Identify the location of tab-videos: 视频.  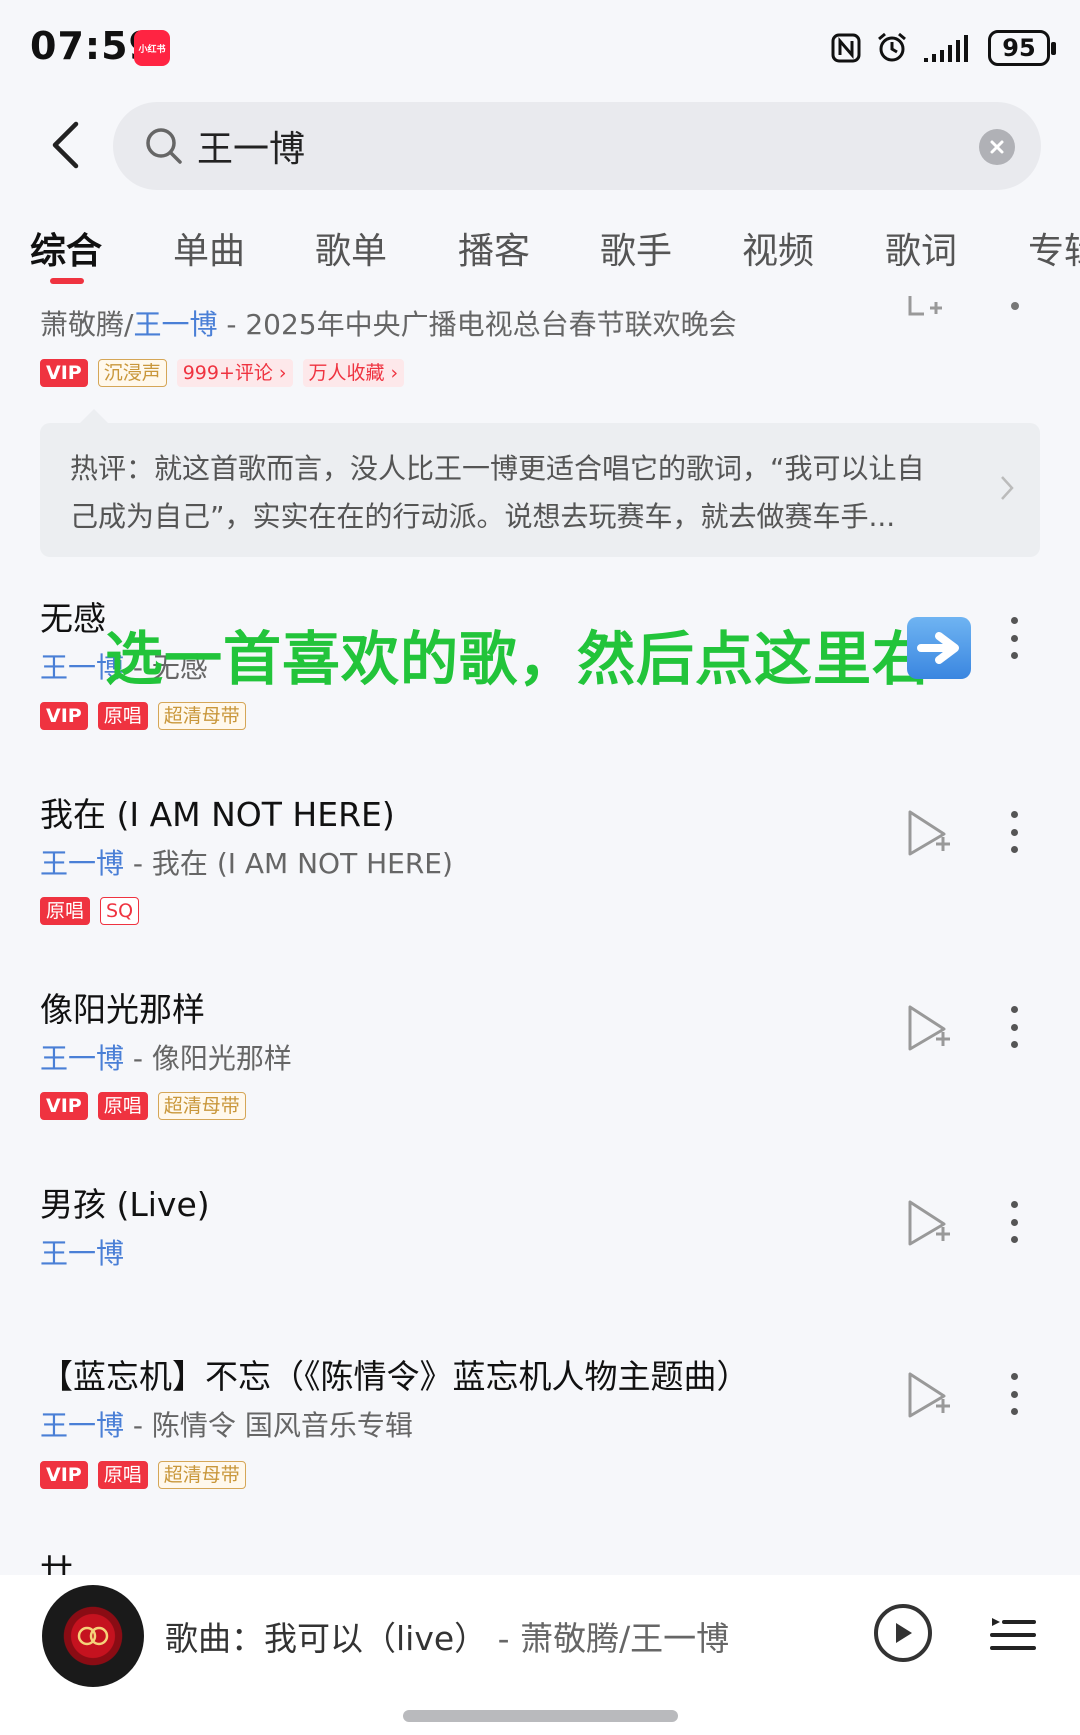
(778, 248).